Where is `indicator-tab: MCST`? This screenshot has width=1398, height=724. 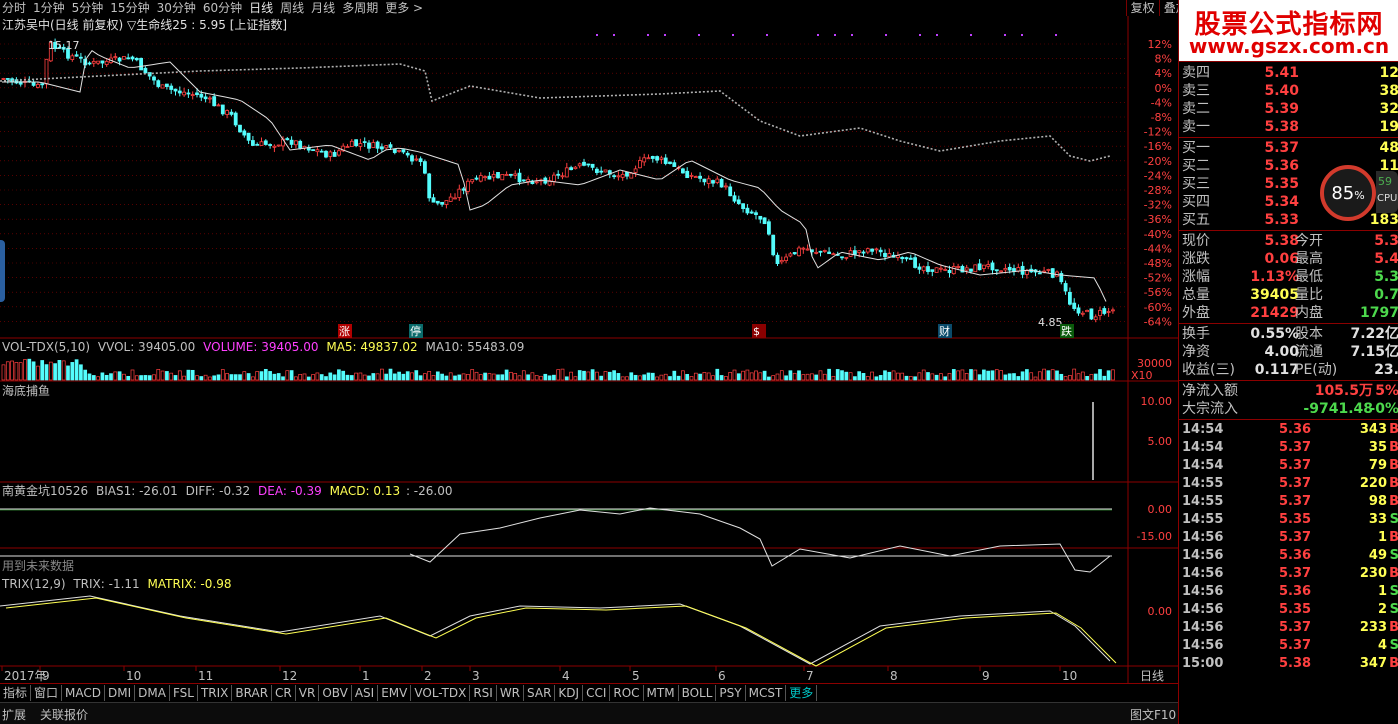 indicator-tab: MCST is located at coordinates (766, 692).